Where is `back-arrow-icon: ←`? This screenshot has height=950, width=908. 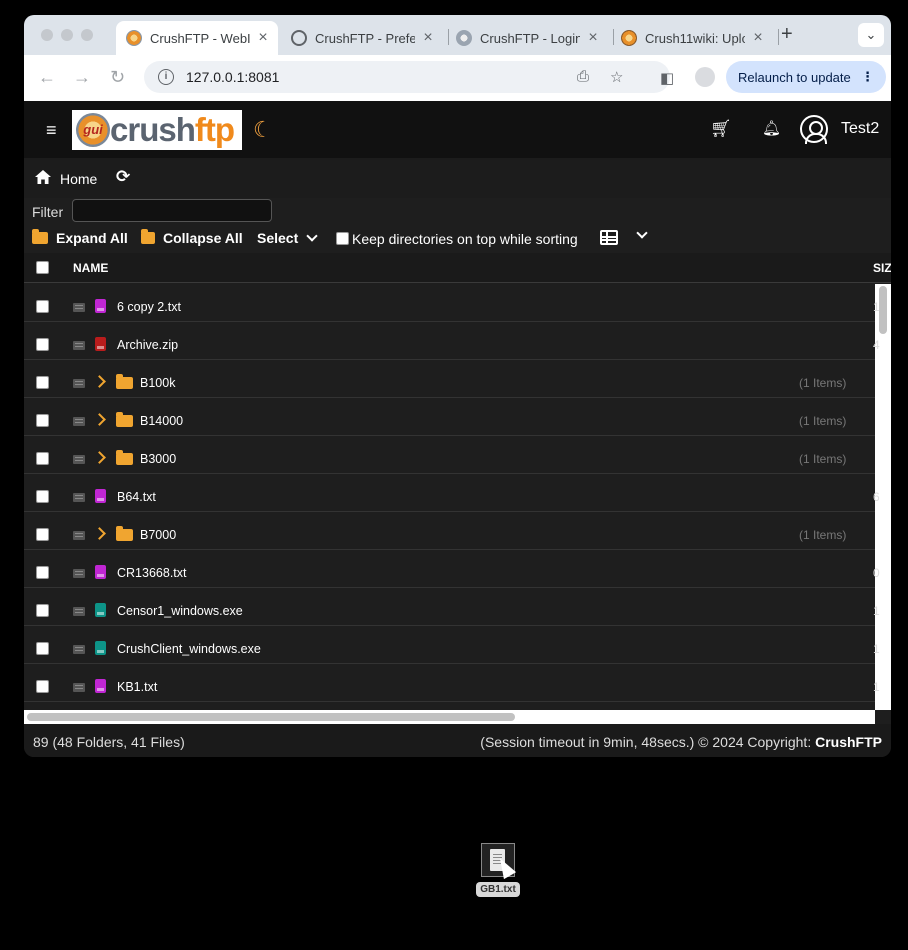 back-arrow-icon: ← is located at coordinates (47, 77).